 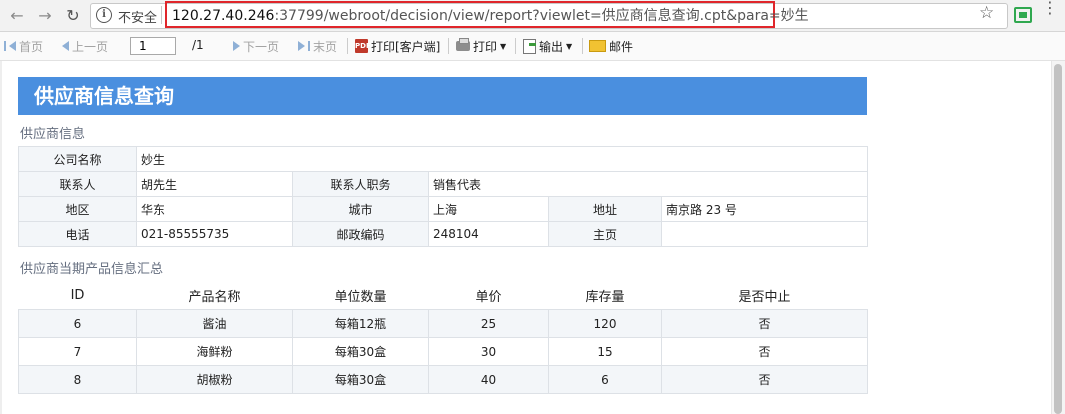 I want to click on scrollbar-thumb, so click(x=1058, y=239).